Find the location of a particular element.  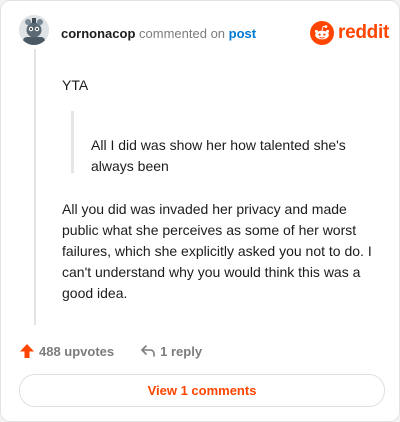

avatar-snoo-icon is located at coordinates (34, 30).